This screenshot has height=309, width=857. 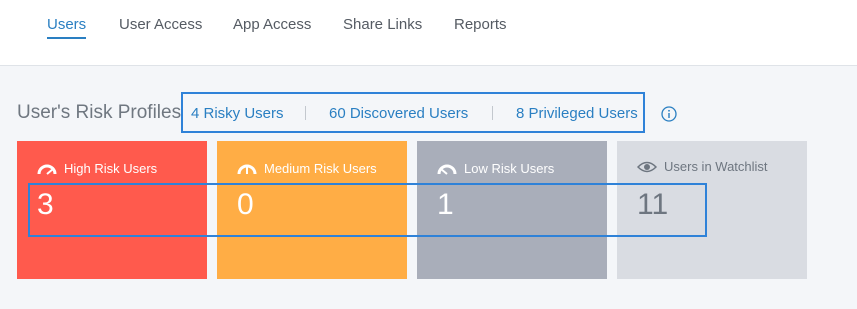 What do you see at coordinates (367, 210) in the screenshot?
I see `counts-highlight` at bounding box center [367, 210].